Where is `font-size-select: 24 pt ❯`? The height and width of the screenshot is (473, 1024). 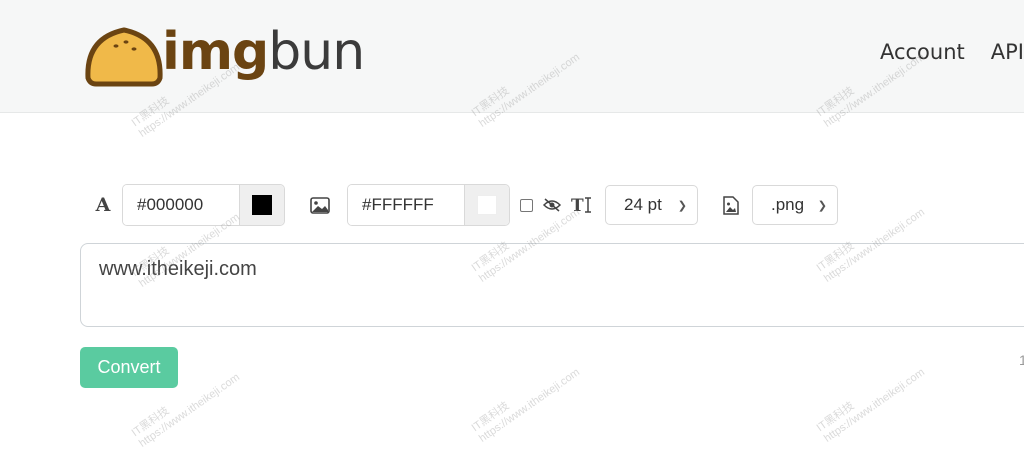 font-size-select: 24 pt ❯ is located at coordinates (651, 205).